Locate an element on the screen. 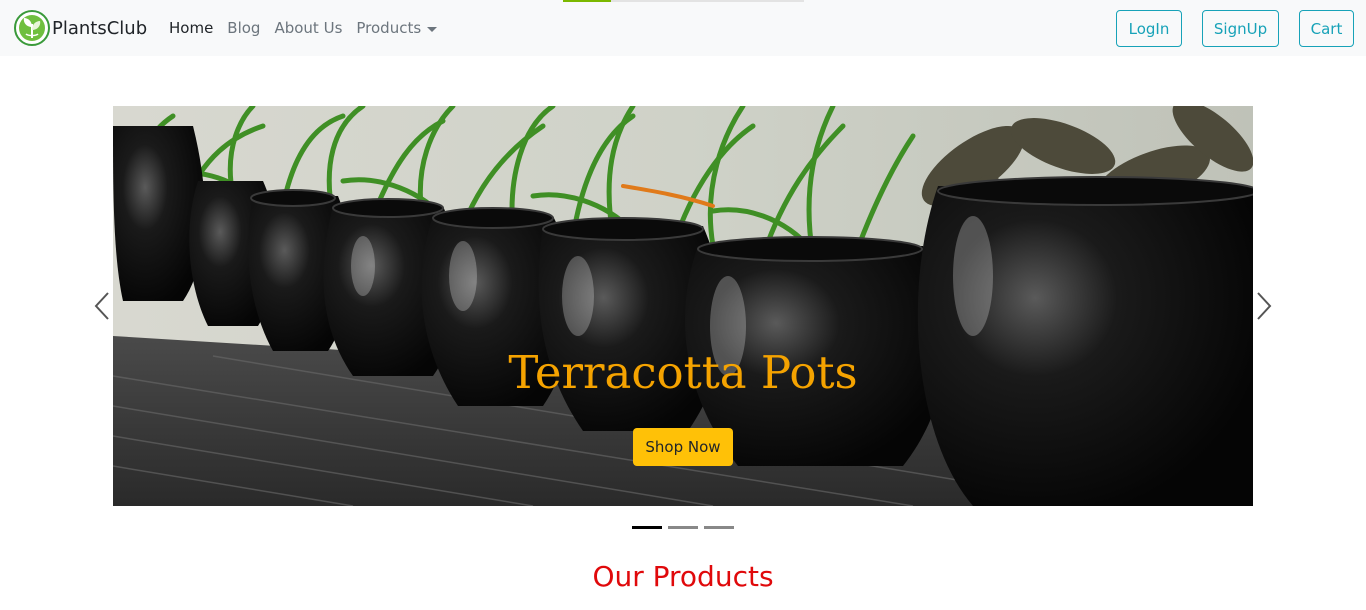  nav-link-home: Home is located at coordinates (191, 28).